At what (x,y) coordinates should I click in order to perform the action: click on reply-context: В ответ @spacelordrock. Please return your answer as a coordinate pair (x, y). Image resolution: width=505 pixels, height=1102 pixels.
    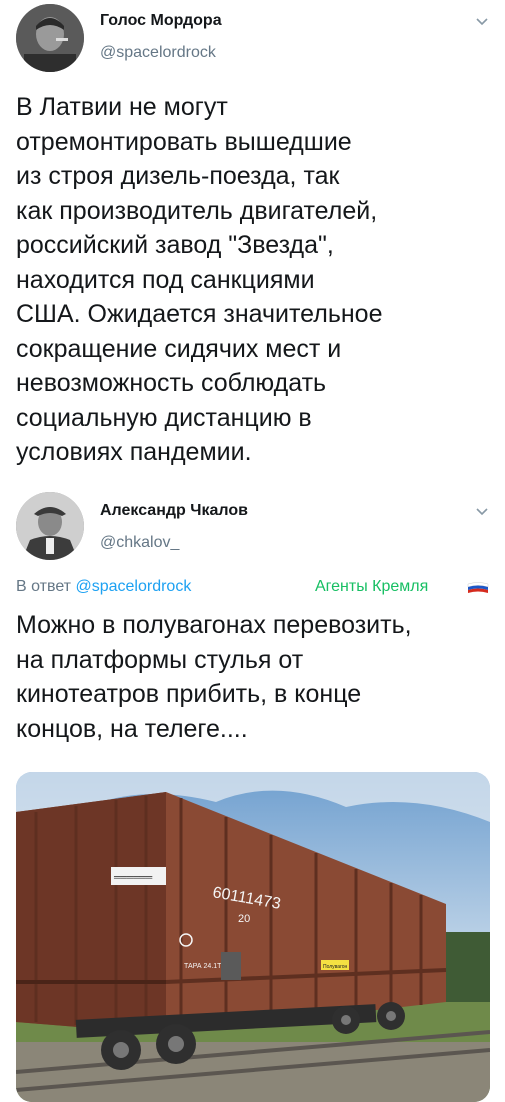
    Looking at the image, I should click on (103, 587).